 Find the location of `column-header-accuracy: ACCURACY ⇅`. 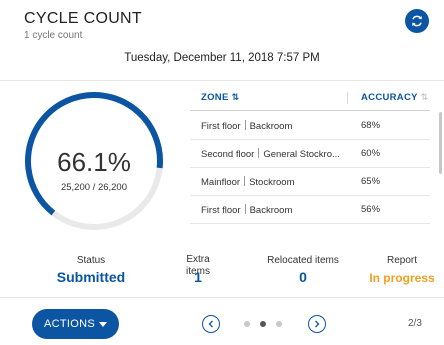

column-header-accuracy: ACCURACY ⇅ is located at coordinates (395, 97).